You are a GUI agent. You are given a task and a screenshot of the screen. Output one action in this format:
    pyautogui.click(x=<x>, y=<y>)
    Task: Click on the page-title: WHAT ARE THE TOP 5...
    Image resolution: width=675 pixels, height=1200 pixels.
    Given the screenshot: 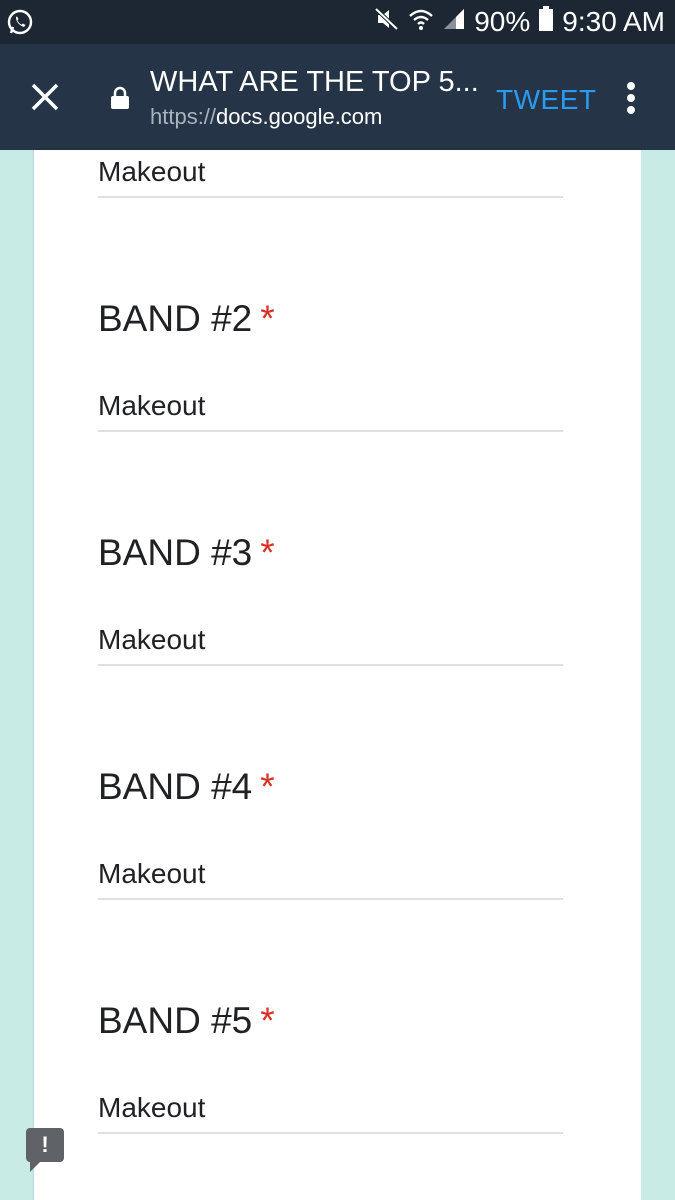 What is the action you would take?
    pyautogui.click(x=314, y=82)
    